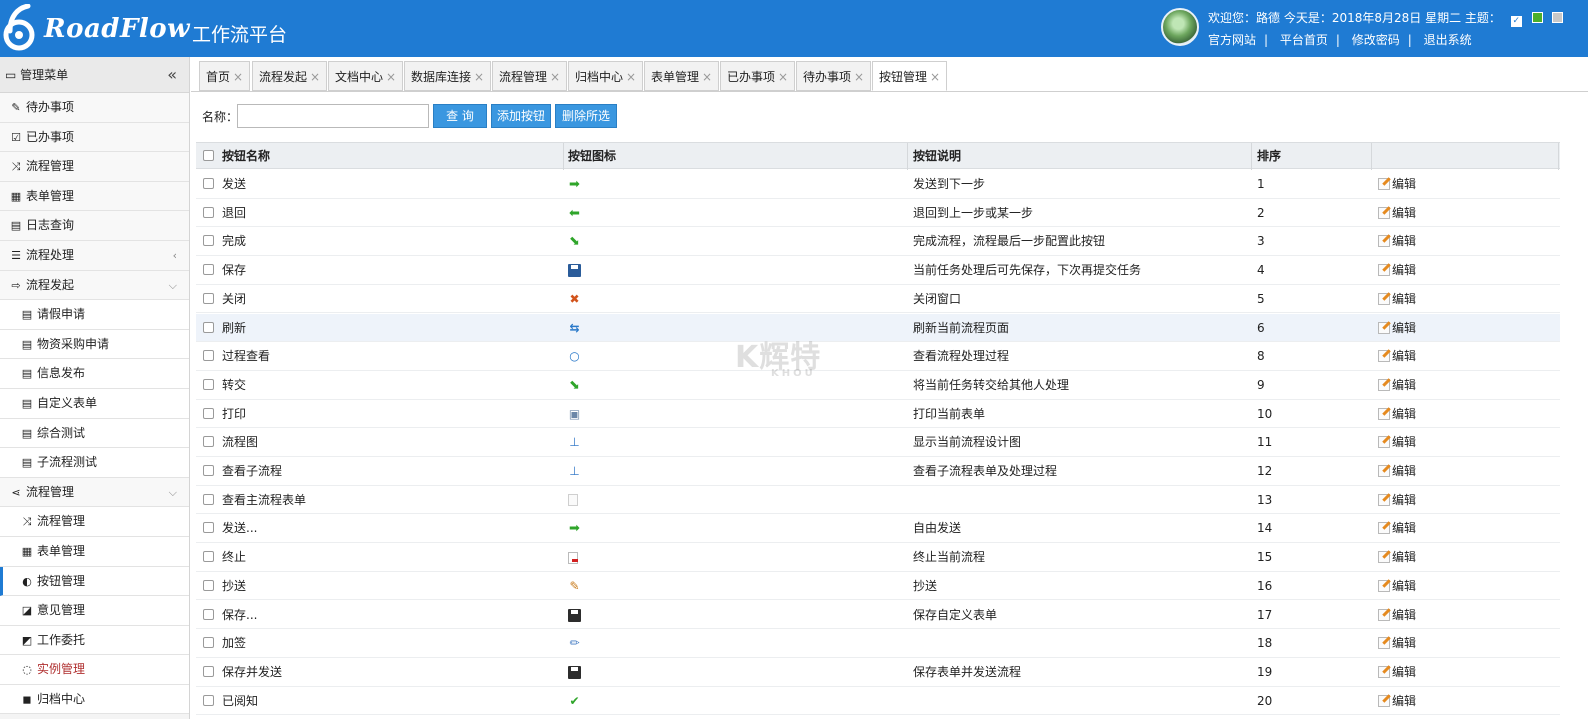  What do you see at coordinates (94, 108) in the screenshot?
I see `sidebar-item: ✎ 待办事项` at bounding box center [94, 108].